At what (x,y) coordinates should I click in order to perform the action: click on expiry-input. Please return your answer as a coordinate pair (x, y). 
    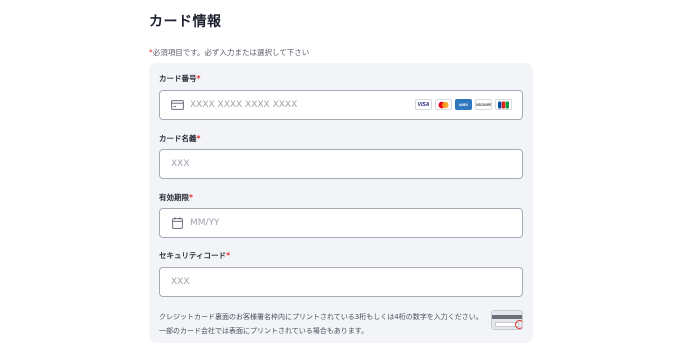
    Looking at the image, I should click on (290, 223).